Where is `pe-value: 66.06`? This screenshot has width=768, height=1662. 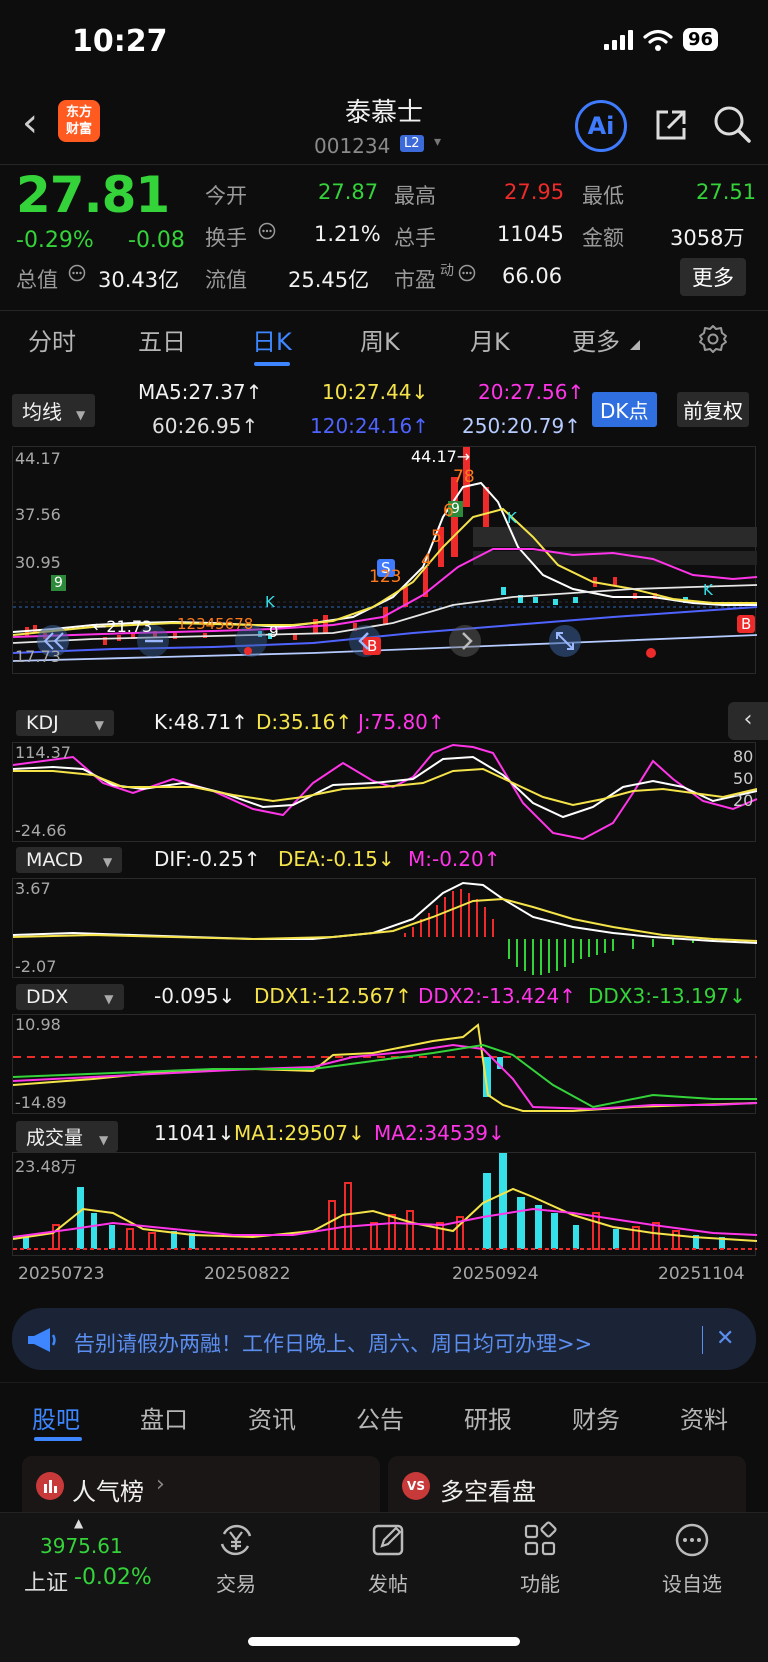 pe-value: 66.06 is located at coordinates (532, 276).